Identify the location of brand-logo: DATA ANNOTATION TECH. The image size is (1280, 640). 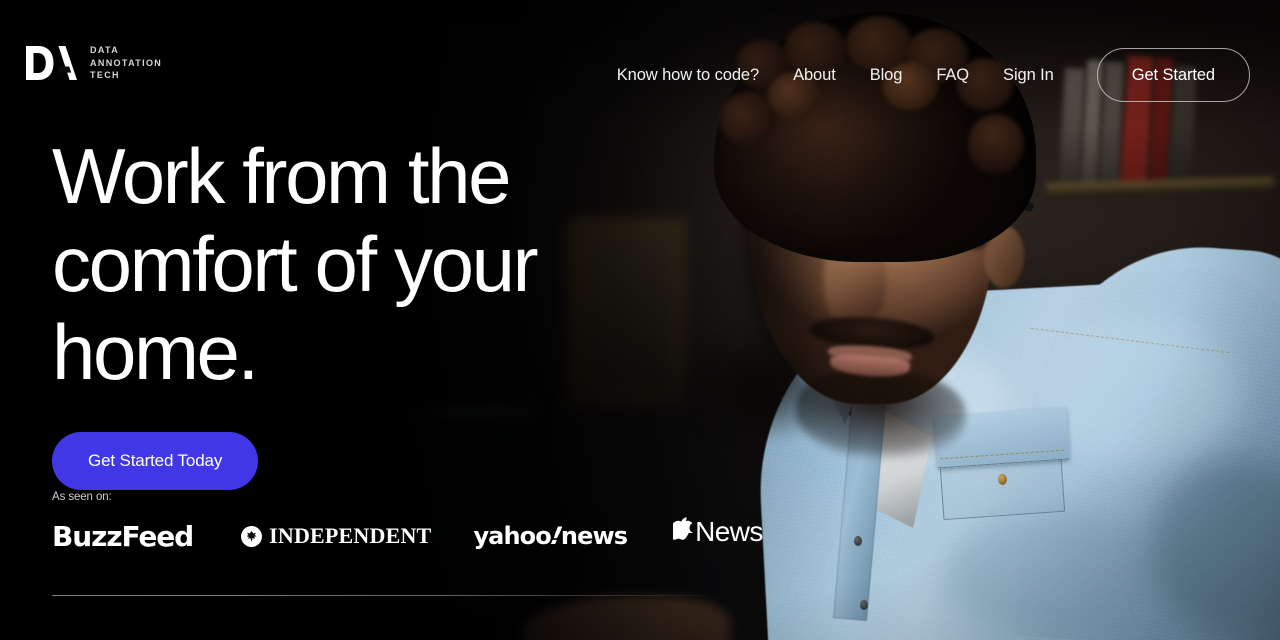
(93, 63).